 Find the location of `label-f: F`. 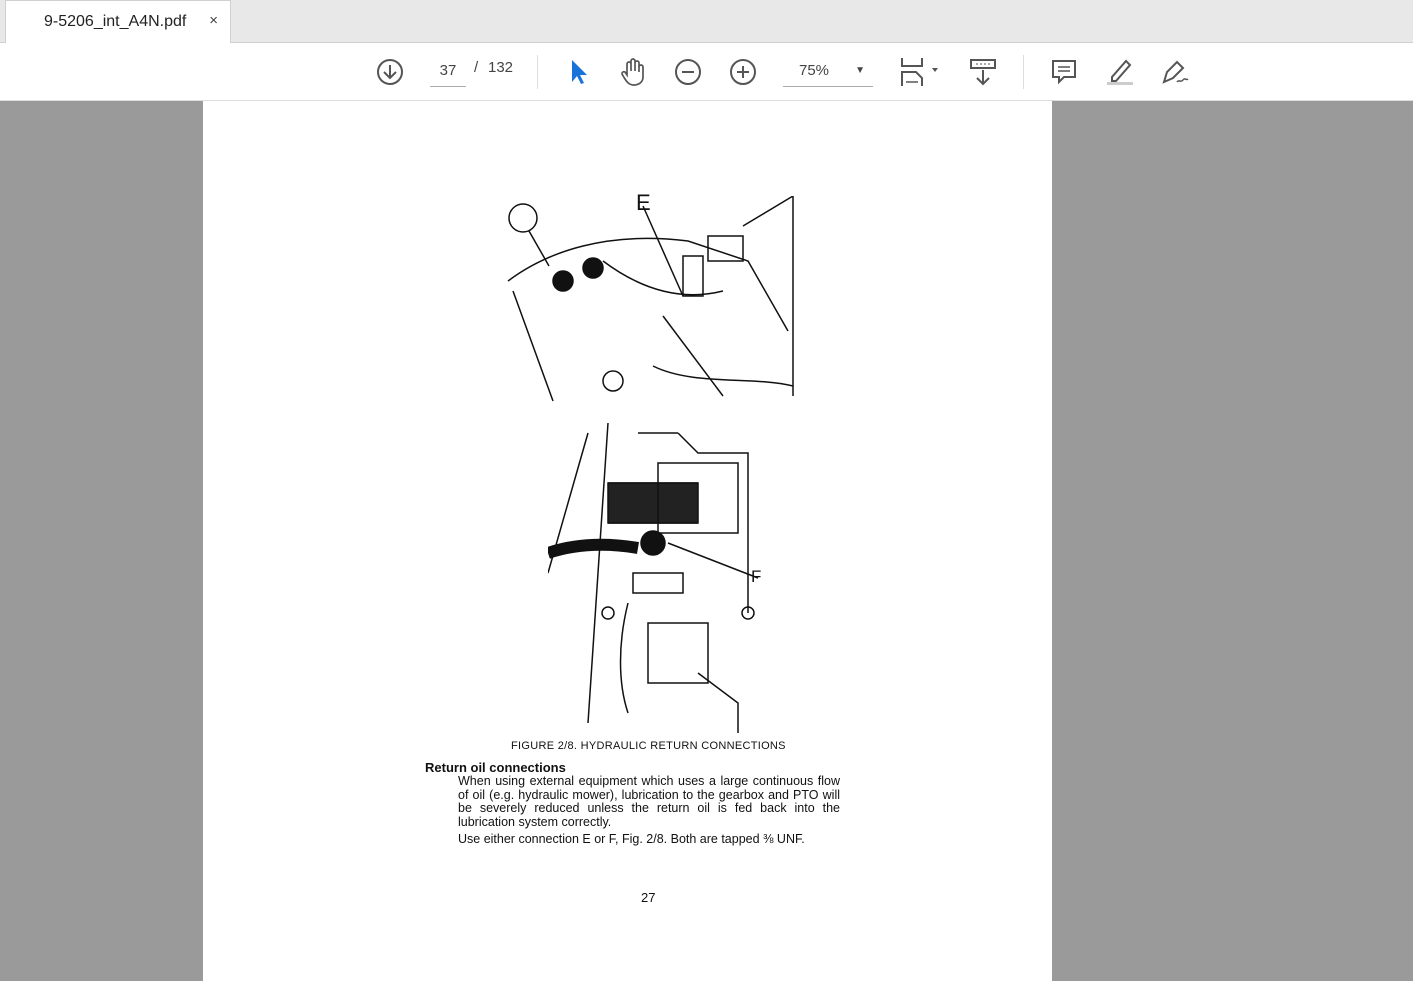

label-f: F is located at coordinates (756, 576).